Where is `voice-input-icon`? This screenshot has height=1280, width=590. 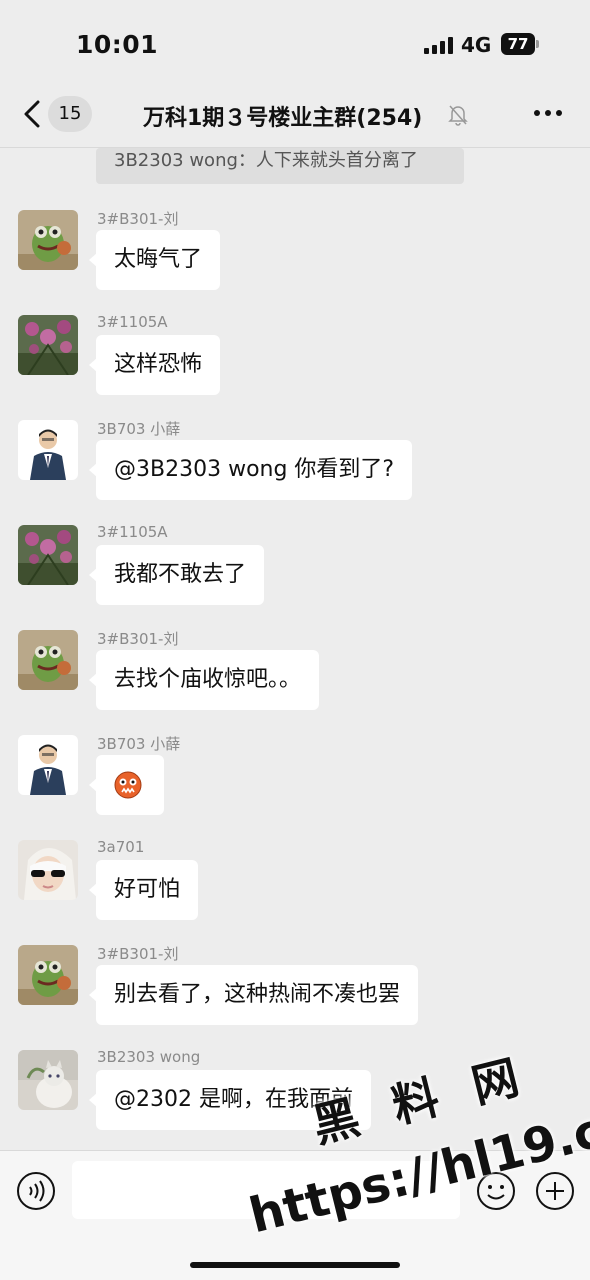
voice-input-icon is located at coordinates (36, 1191).